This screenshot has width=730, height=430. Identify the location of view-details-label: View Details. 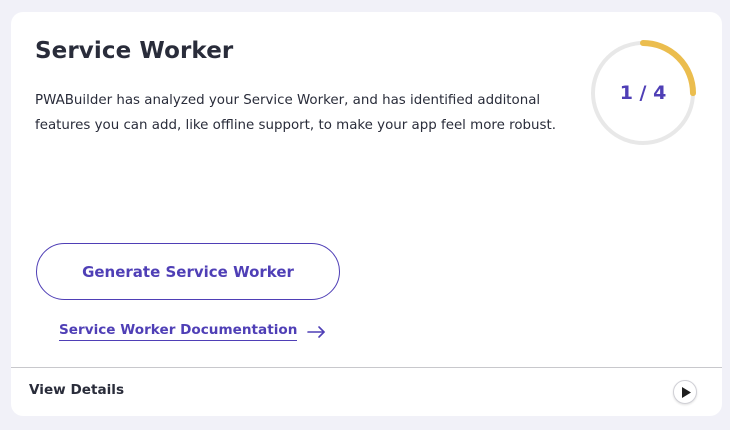
(76, 390).